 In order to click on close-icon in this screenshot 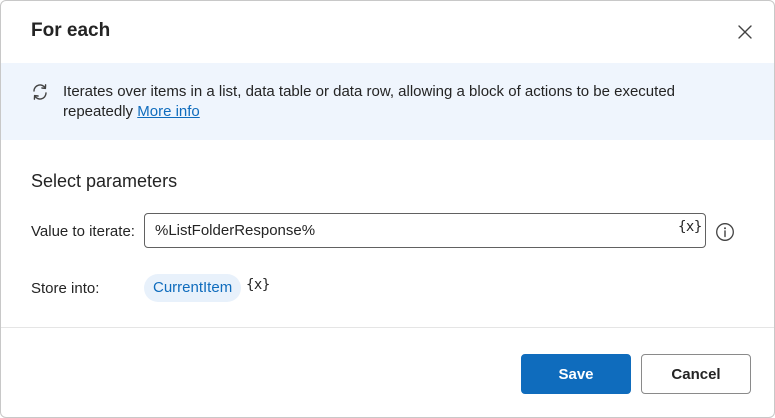, I will do `click(745, 32)`.